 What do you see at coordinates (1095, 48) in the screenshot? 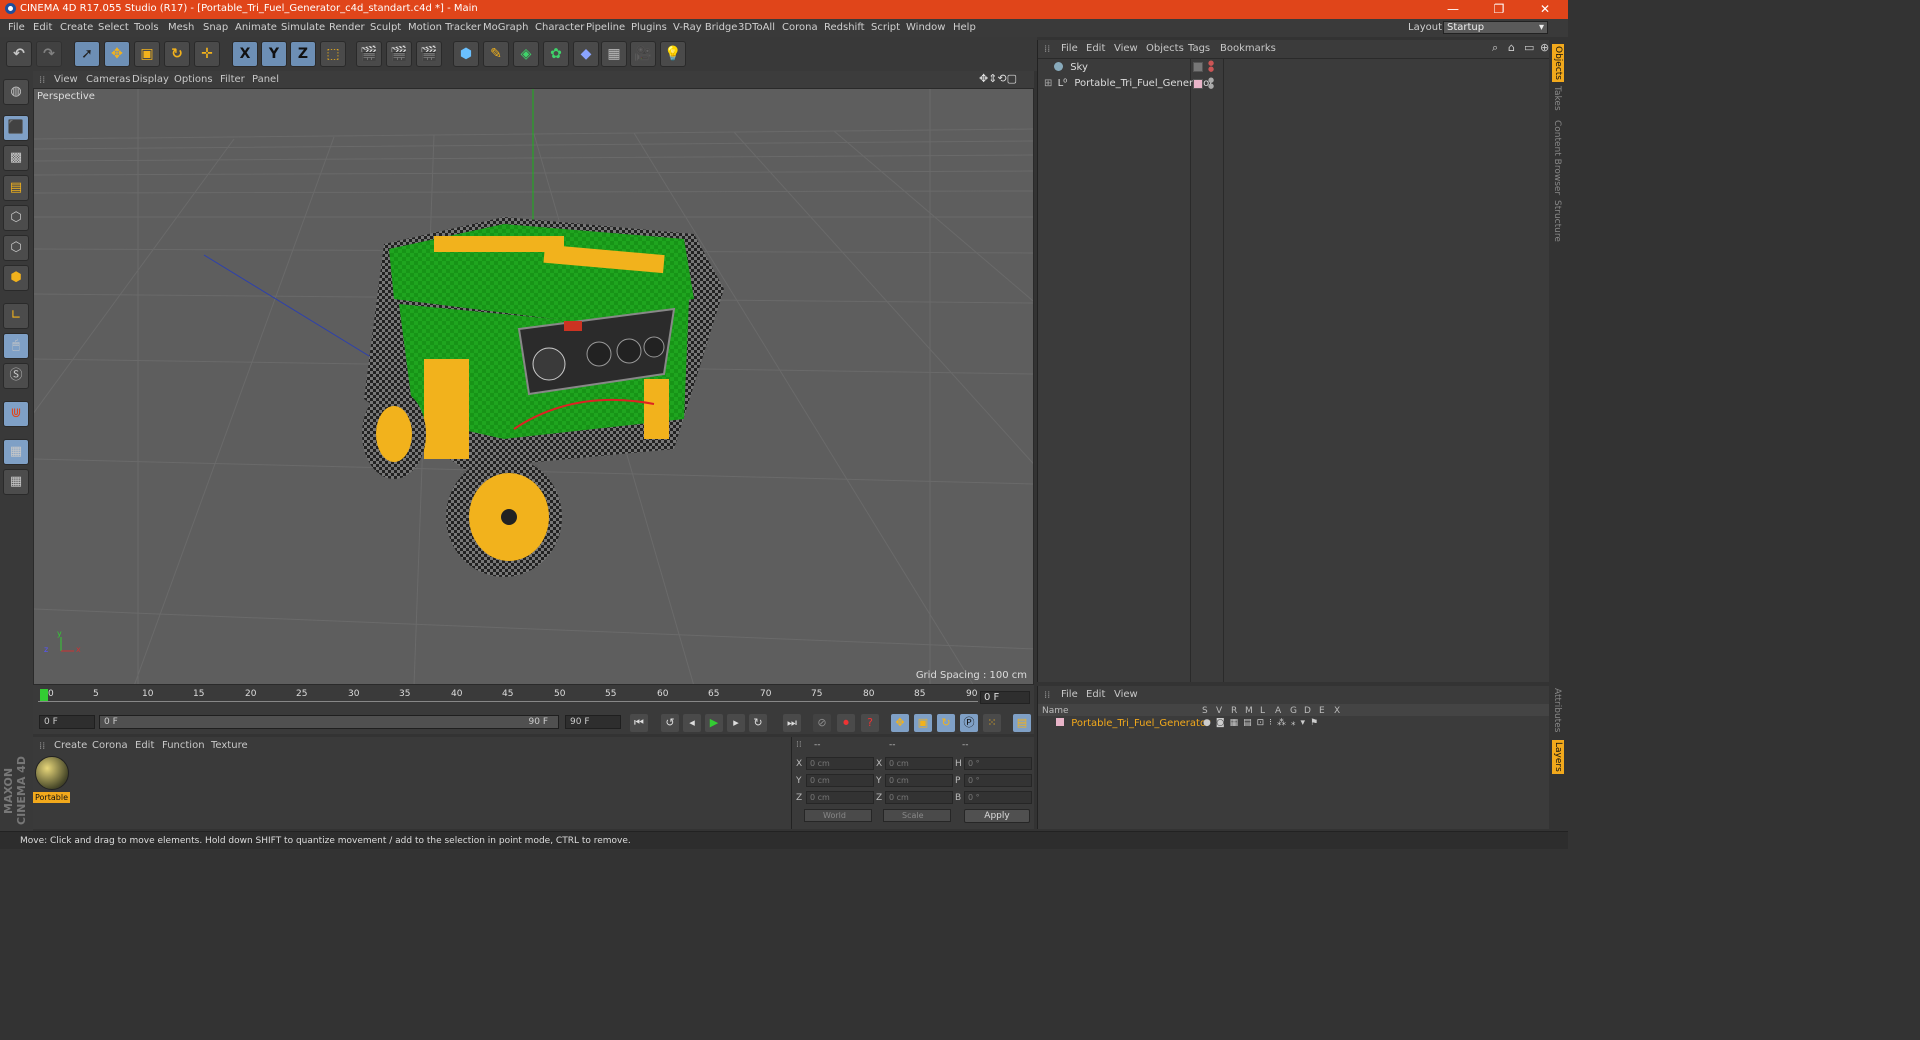
I see `objects-menu-edit: Edit` at bounding box center [1095, 48].